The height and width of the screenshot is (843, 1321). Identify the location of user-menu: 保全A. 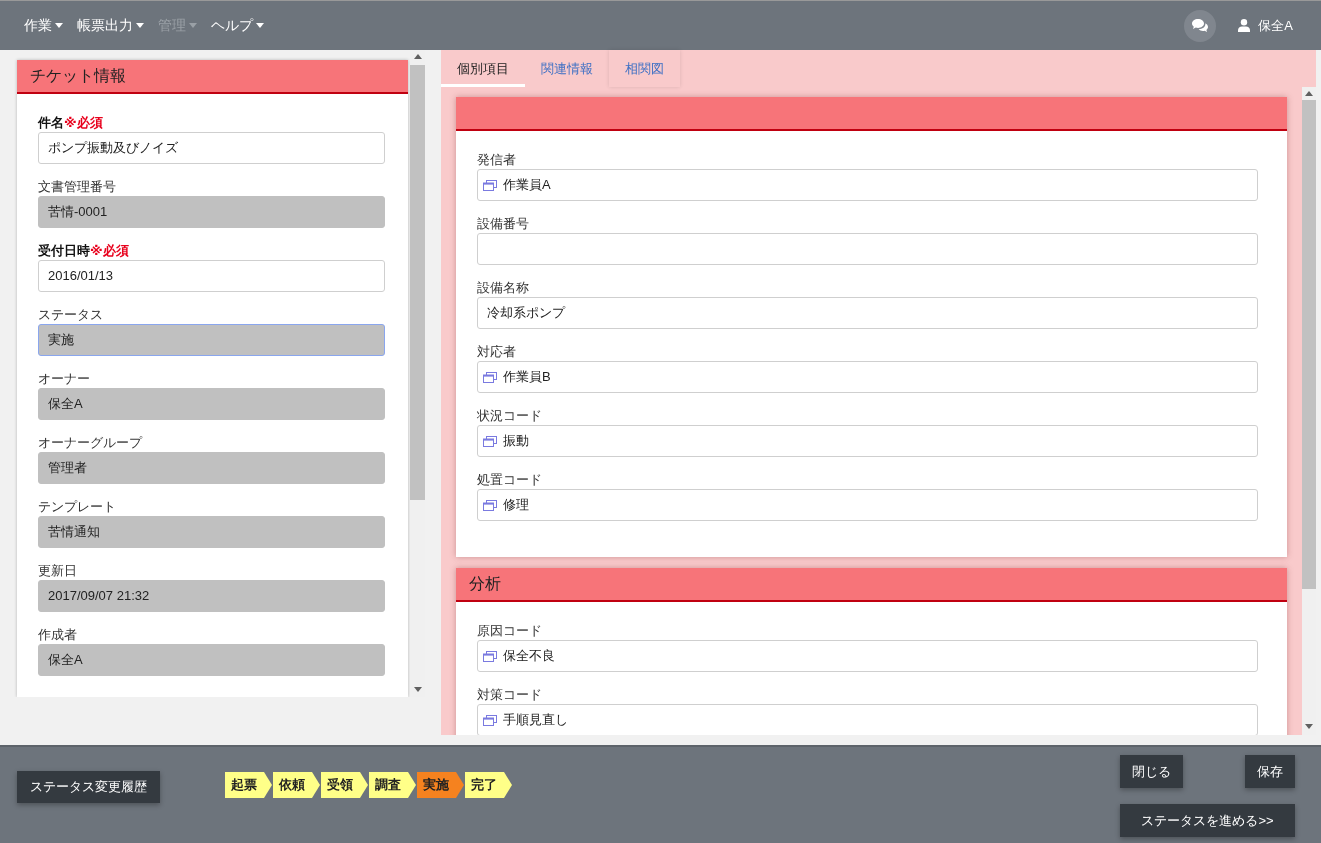
(1265, 25).